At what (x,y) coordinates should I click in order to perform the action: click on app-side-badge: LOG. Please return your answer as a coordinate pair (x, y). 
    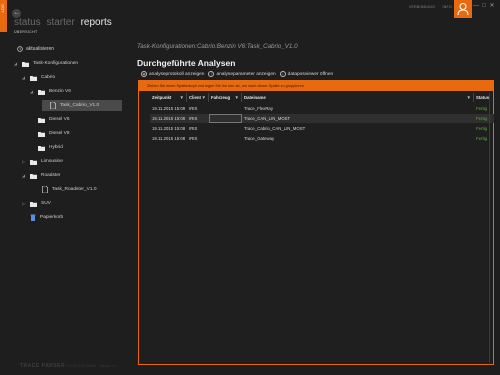
    Looking at the image, I should click on (3, 16).